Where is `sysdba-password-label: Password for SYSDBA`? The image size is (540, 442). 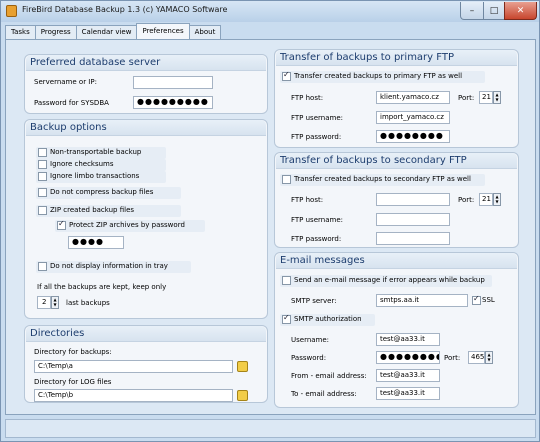
sysdba-password-label: Password for SYSDBA is located at coordinates (71, 103).